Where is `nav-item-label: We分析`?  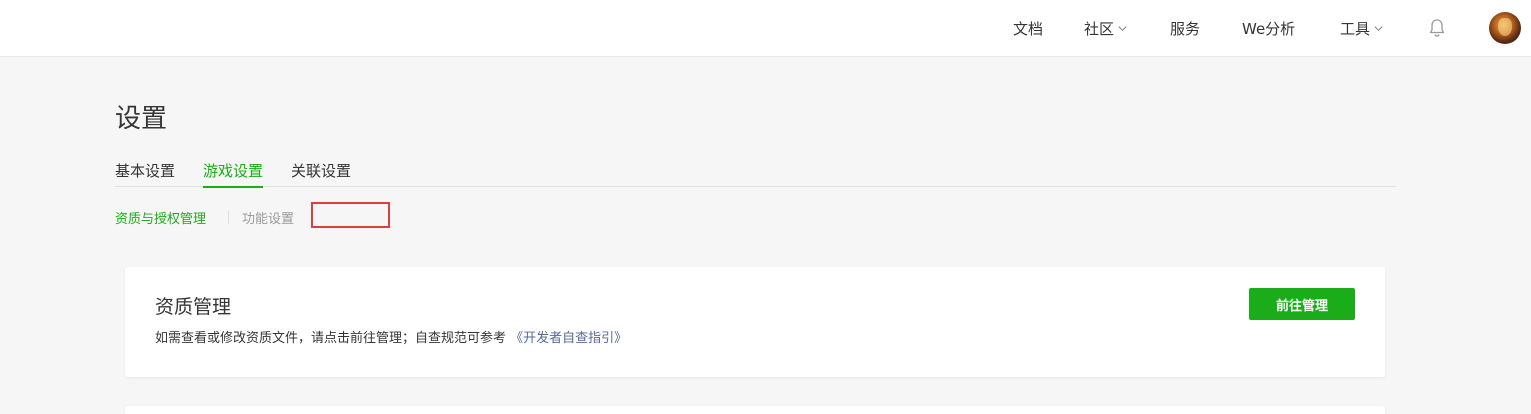 nav-item-label: We分析 is located at coordinates (1269, 28).